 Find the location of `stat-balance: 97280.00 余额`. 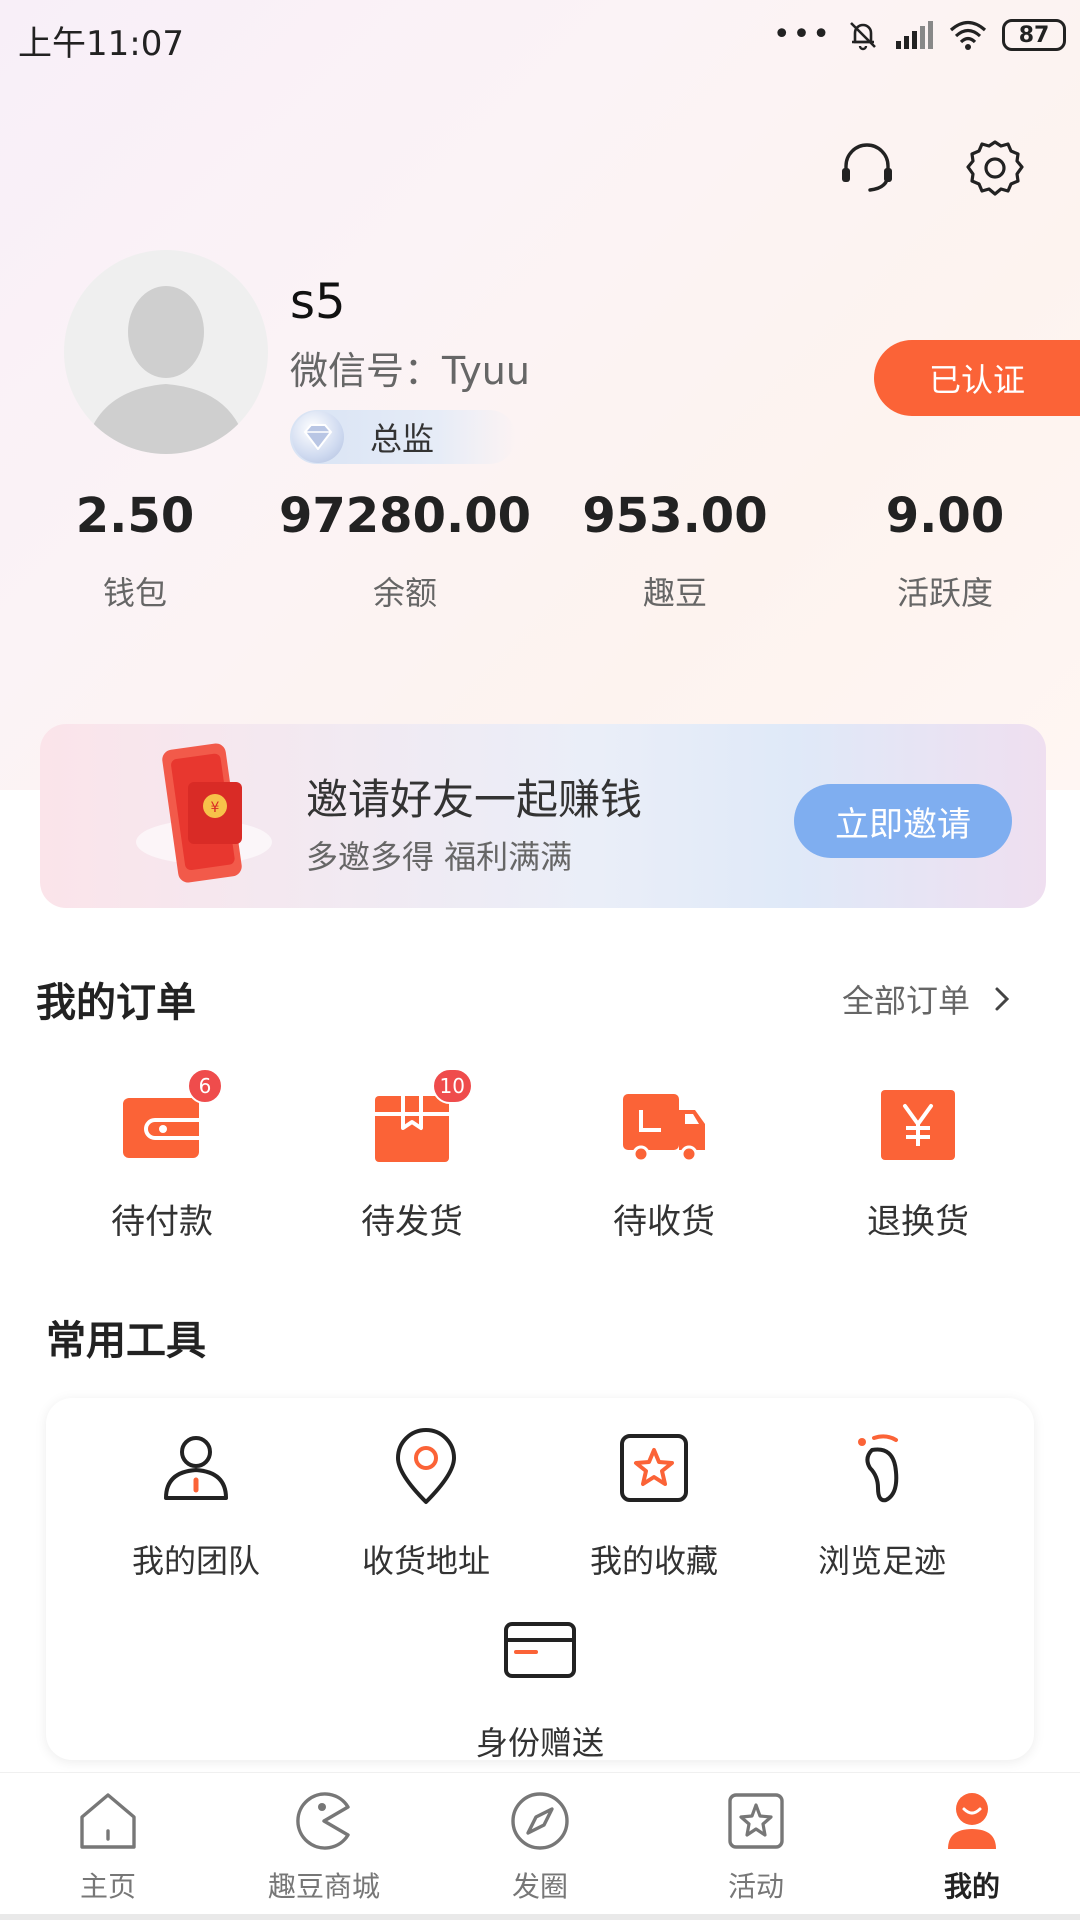

stat-balance: 97280.00 余额 is located at coordinates (405, 551).